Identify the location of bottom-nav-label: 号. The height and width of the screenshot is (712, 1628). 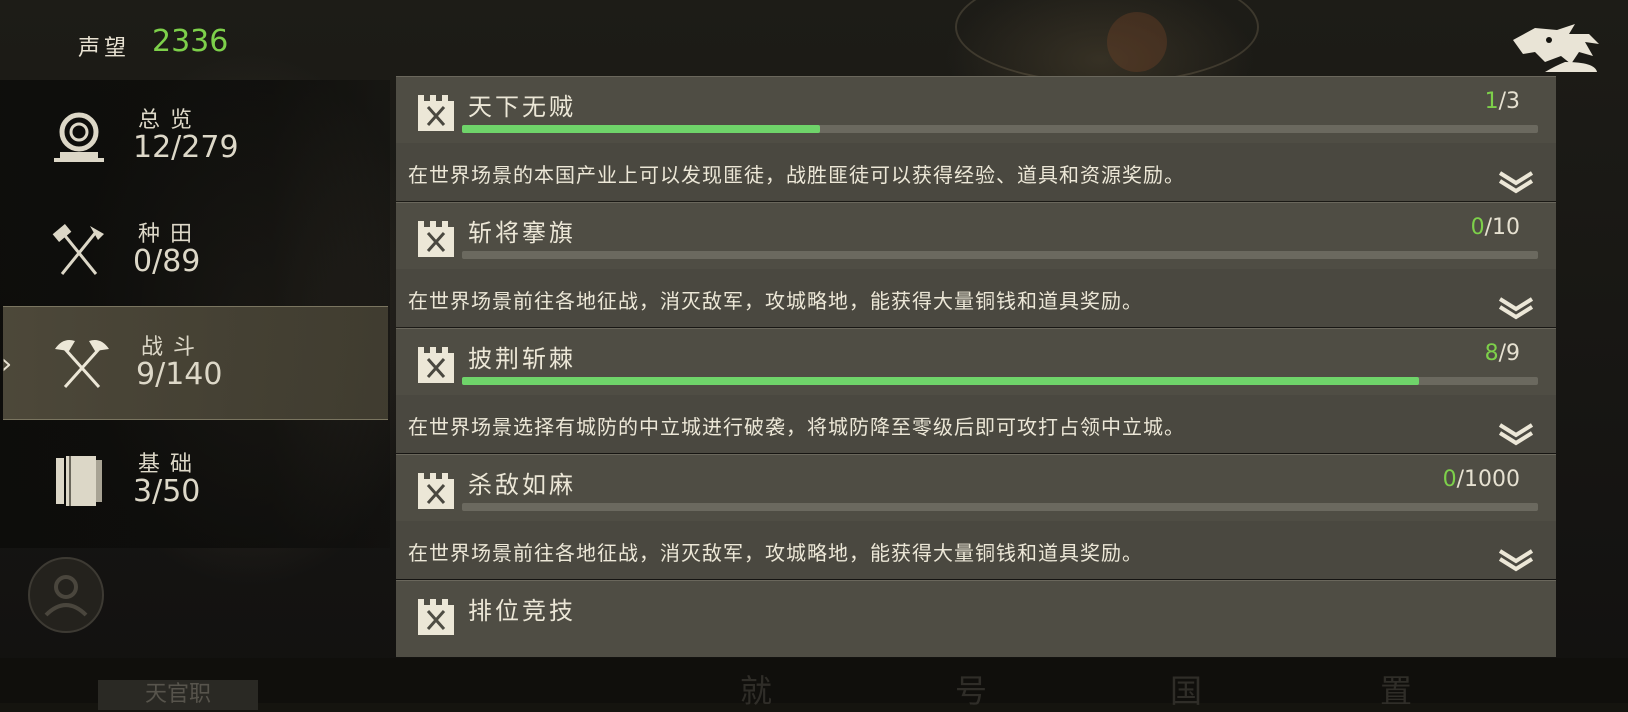
(971, 691).